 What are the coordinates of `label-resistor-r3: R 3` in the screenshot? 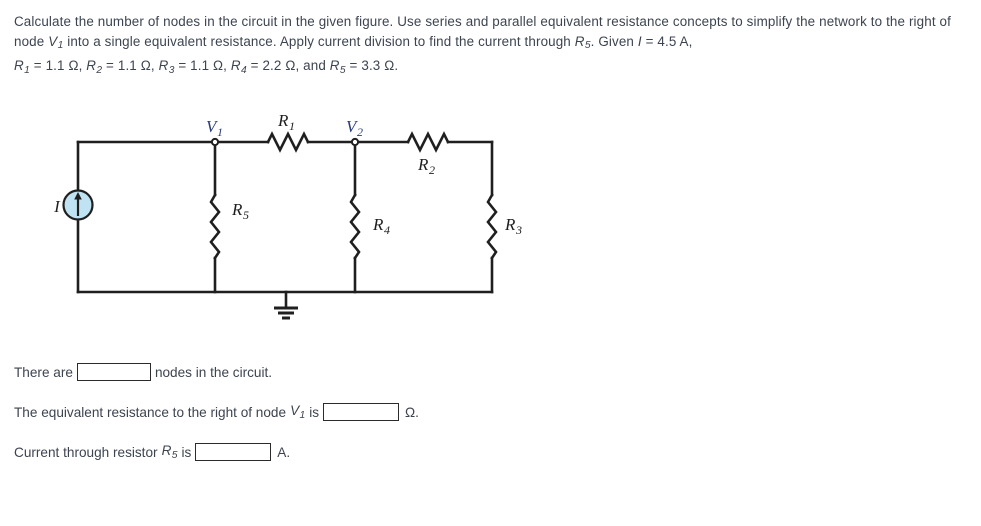 It's located at (513, 226).